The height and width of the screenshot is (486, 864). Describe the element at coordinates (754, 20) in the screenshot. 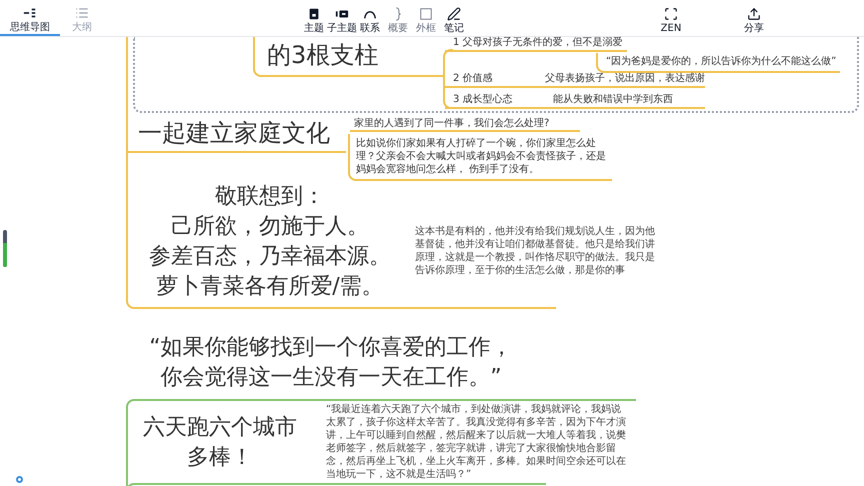

I see `toolbar-button: 分享` at that location.